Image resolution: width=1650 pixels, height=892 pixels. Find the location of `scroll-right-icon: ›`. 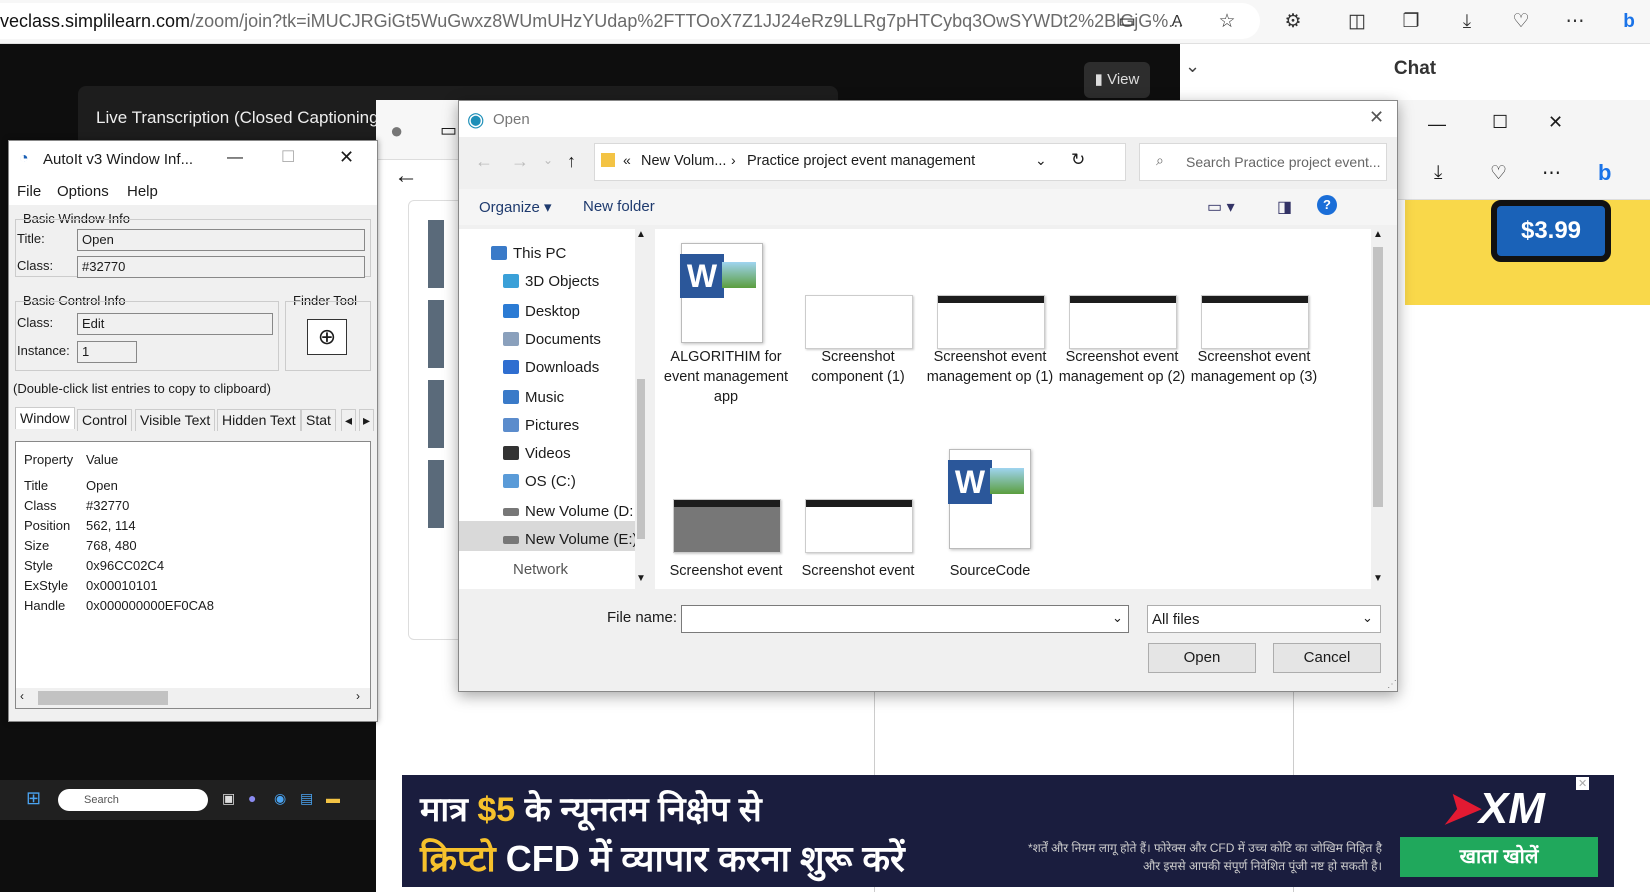

scroll-right-icon: › is located at coordinates (358, 696).